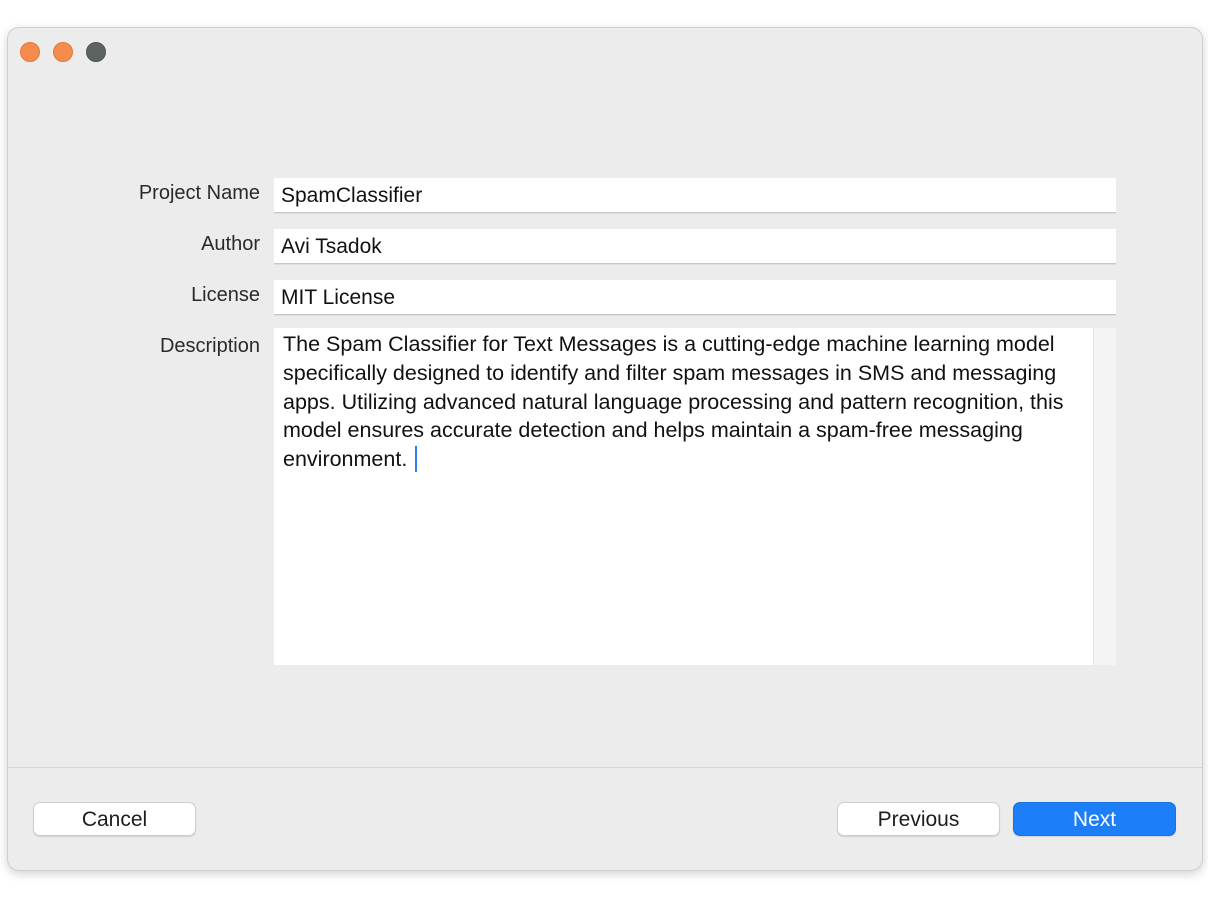 The width and height of the screenshot is (1208, 899). I want to click on project-name-label: Project Name, so click(199, 193).